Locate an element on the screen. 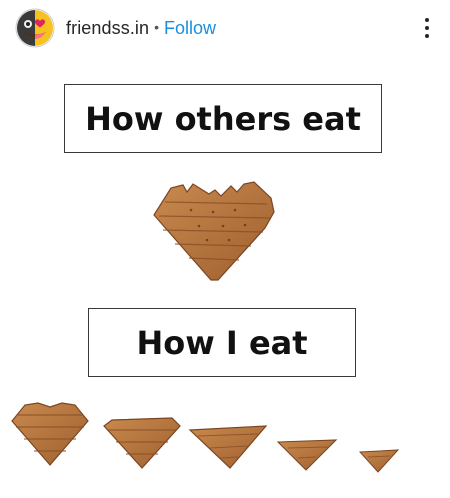 The image size is (450, 498). bitten-heart-snack is located at coordinates (214, 231).